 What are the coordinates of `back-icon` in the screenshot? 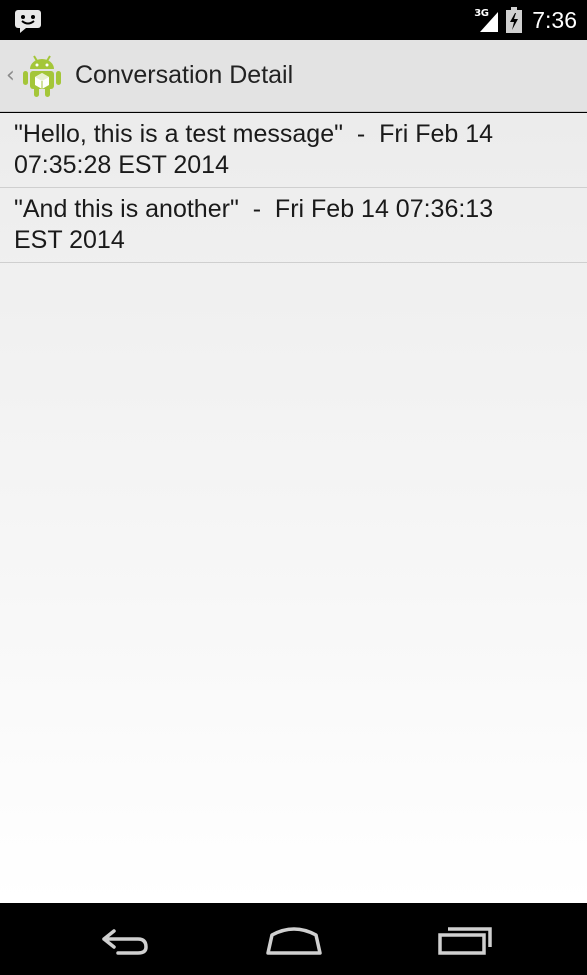 It's located at (124, 939).